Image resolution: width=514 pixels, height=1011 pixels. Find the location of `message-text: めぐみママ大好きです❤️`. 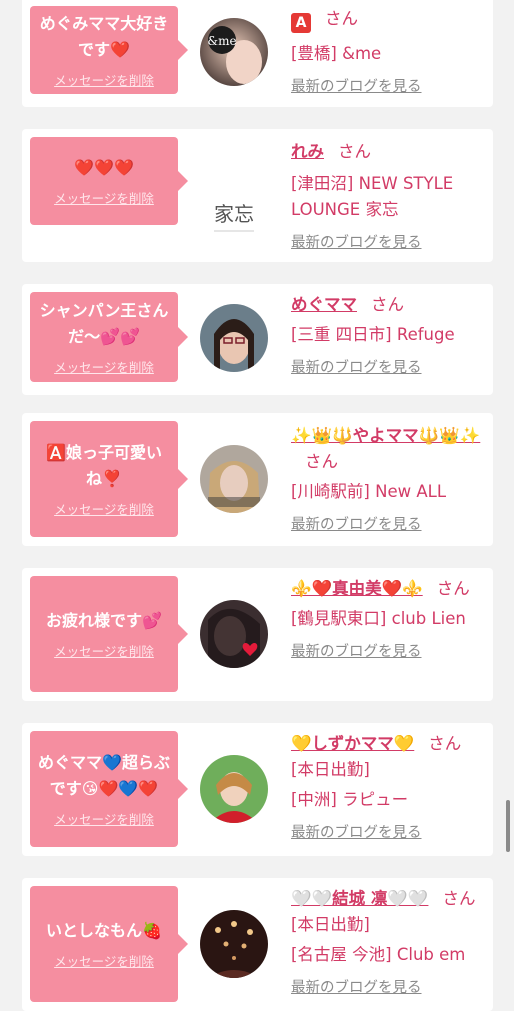

message-text: めぐみママ大好きです❤️ is located at coordinates (104, 36).